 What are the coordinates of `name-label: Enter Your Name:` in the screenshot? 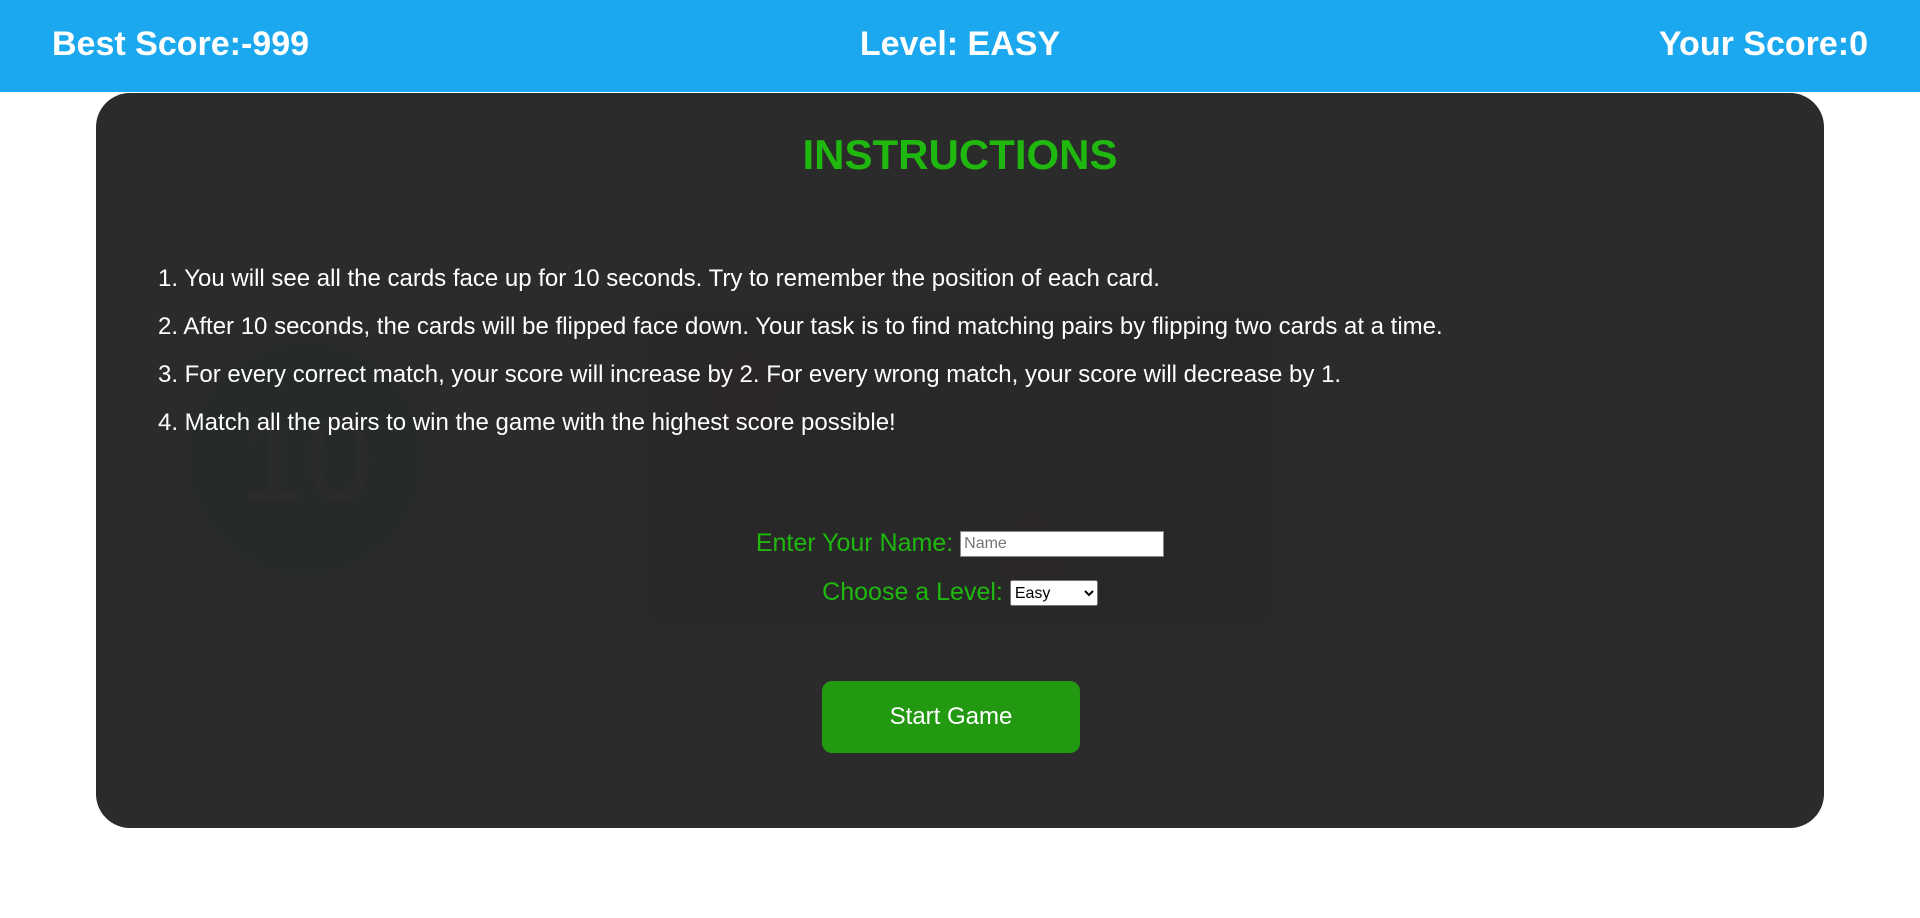 It's located at (854, 543).